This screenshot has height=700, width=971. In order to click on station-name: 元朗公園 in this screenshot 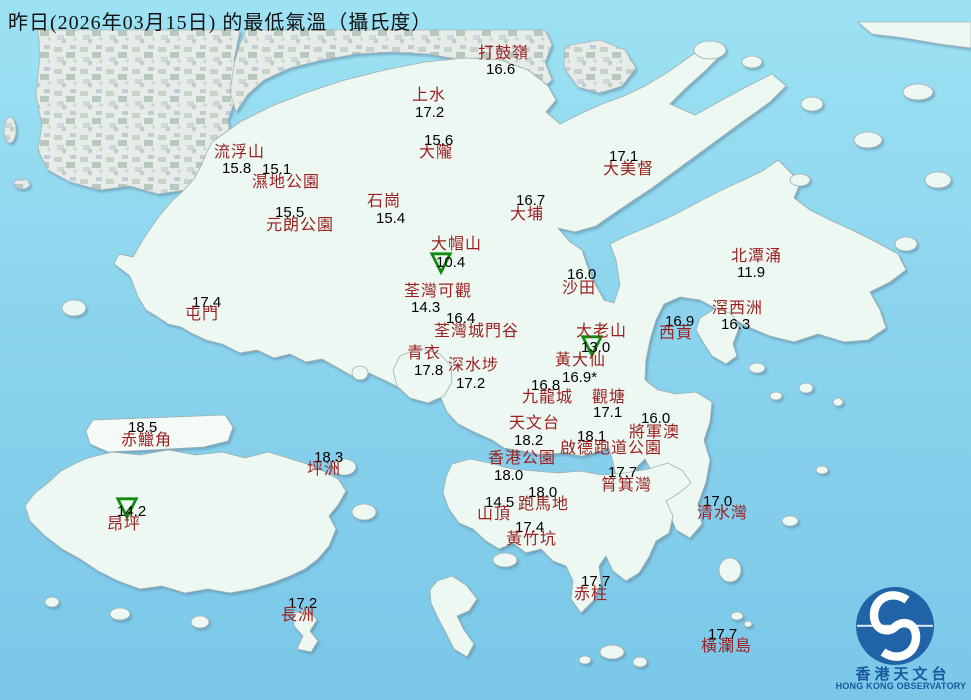, I will do `click(300, 225)`.